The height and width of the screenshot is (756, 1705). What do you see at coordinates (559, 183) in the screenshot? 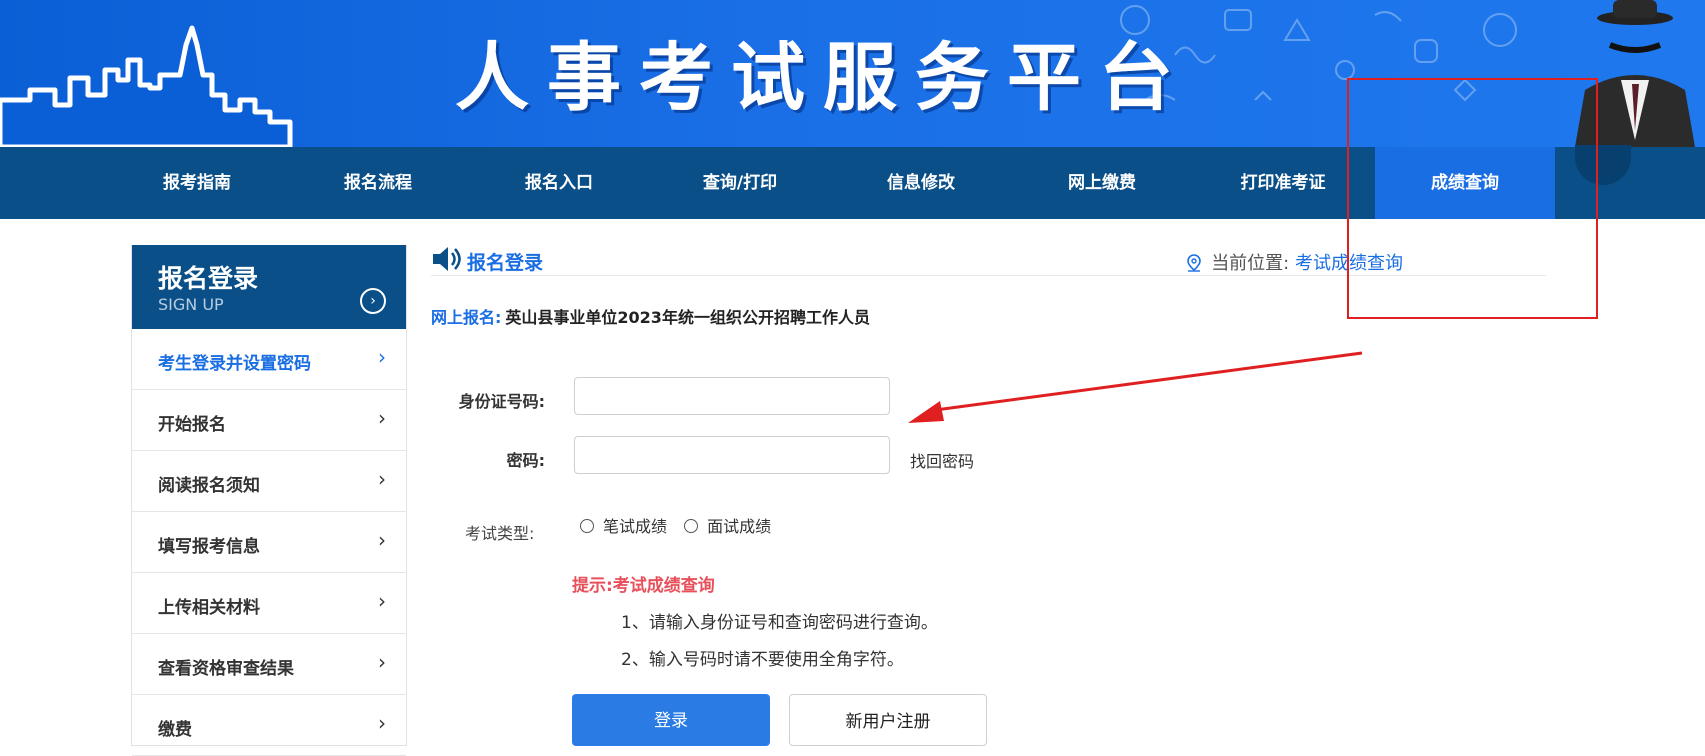
I see `nav-item-registration-entry: 报名入口` at bounding box center [559, 183].